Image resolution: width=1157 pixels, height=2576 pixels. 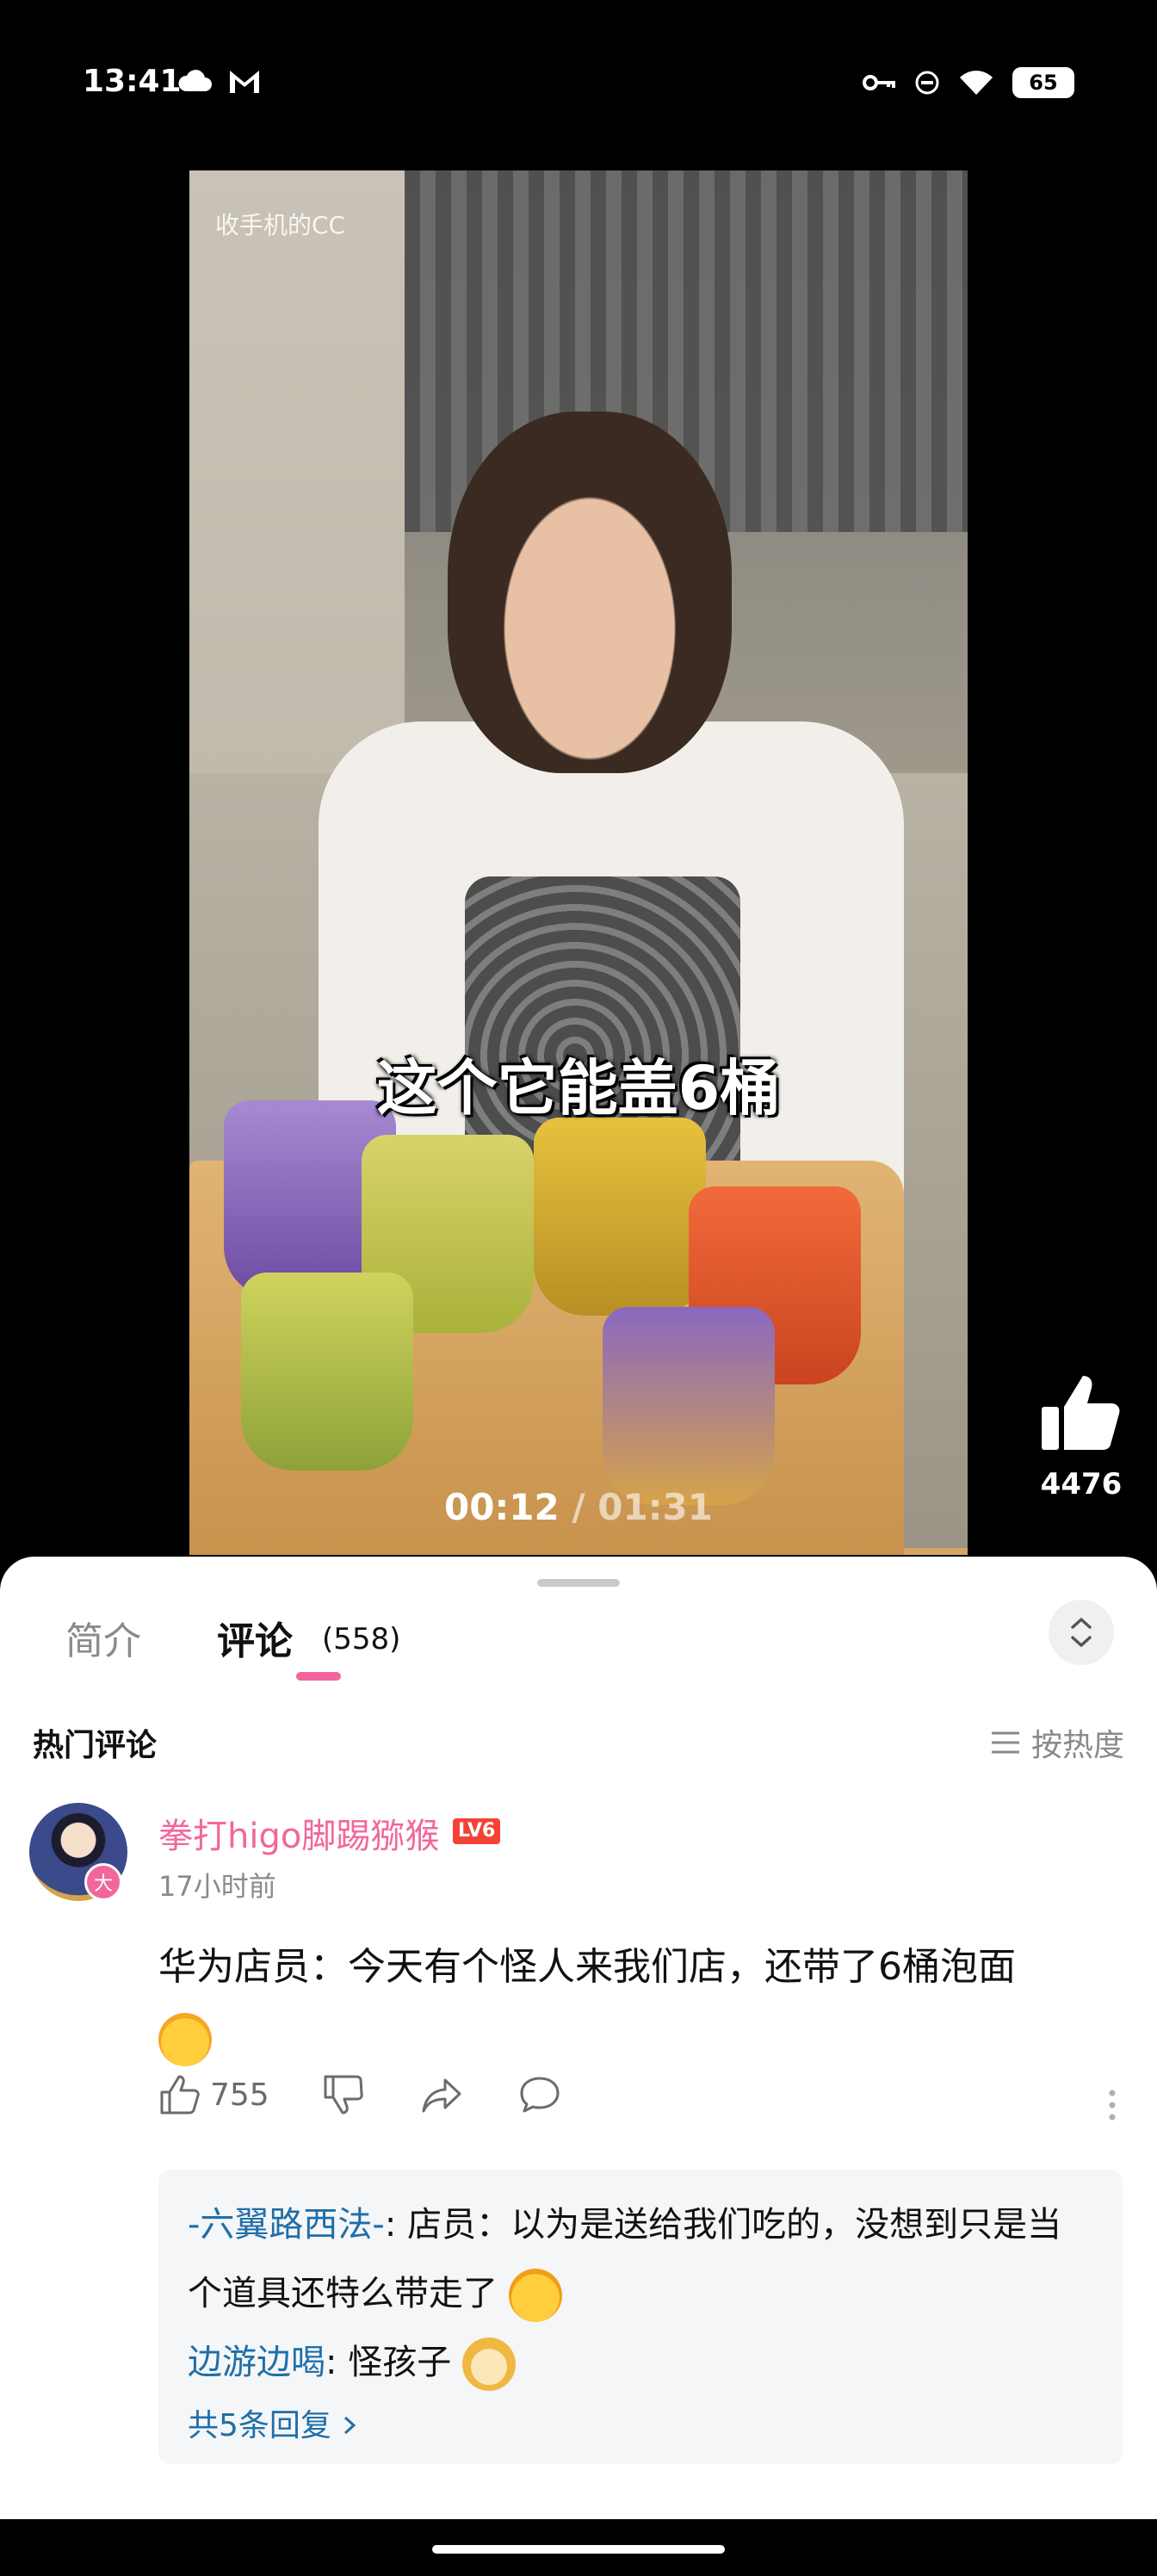 I want to click on status-bar: 13:41 65, so click(x=579, y=86).